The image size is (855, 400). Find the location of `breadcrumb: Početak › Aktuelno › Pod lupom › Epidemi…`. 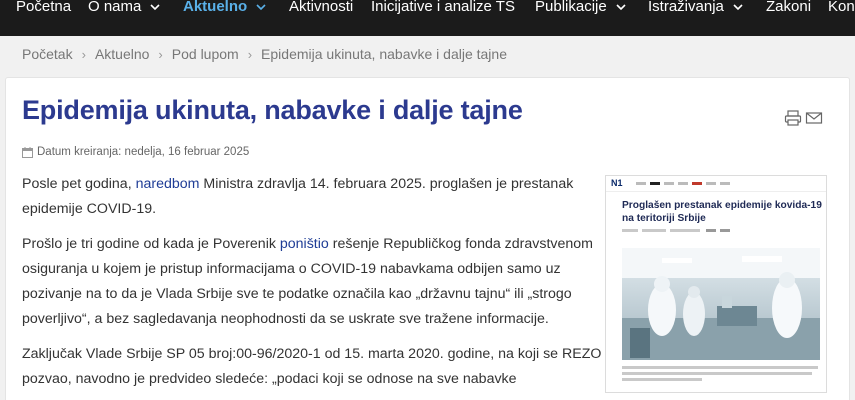

breadcrumb: Početak › Aktuelno › Pod lupom › Epidemi… is located at coordinates (264, 54).